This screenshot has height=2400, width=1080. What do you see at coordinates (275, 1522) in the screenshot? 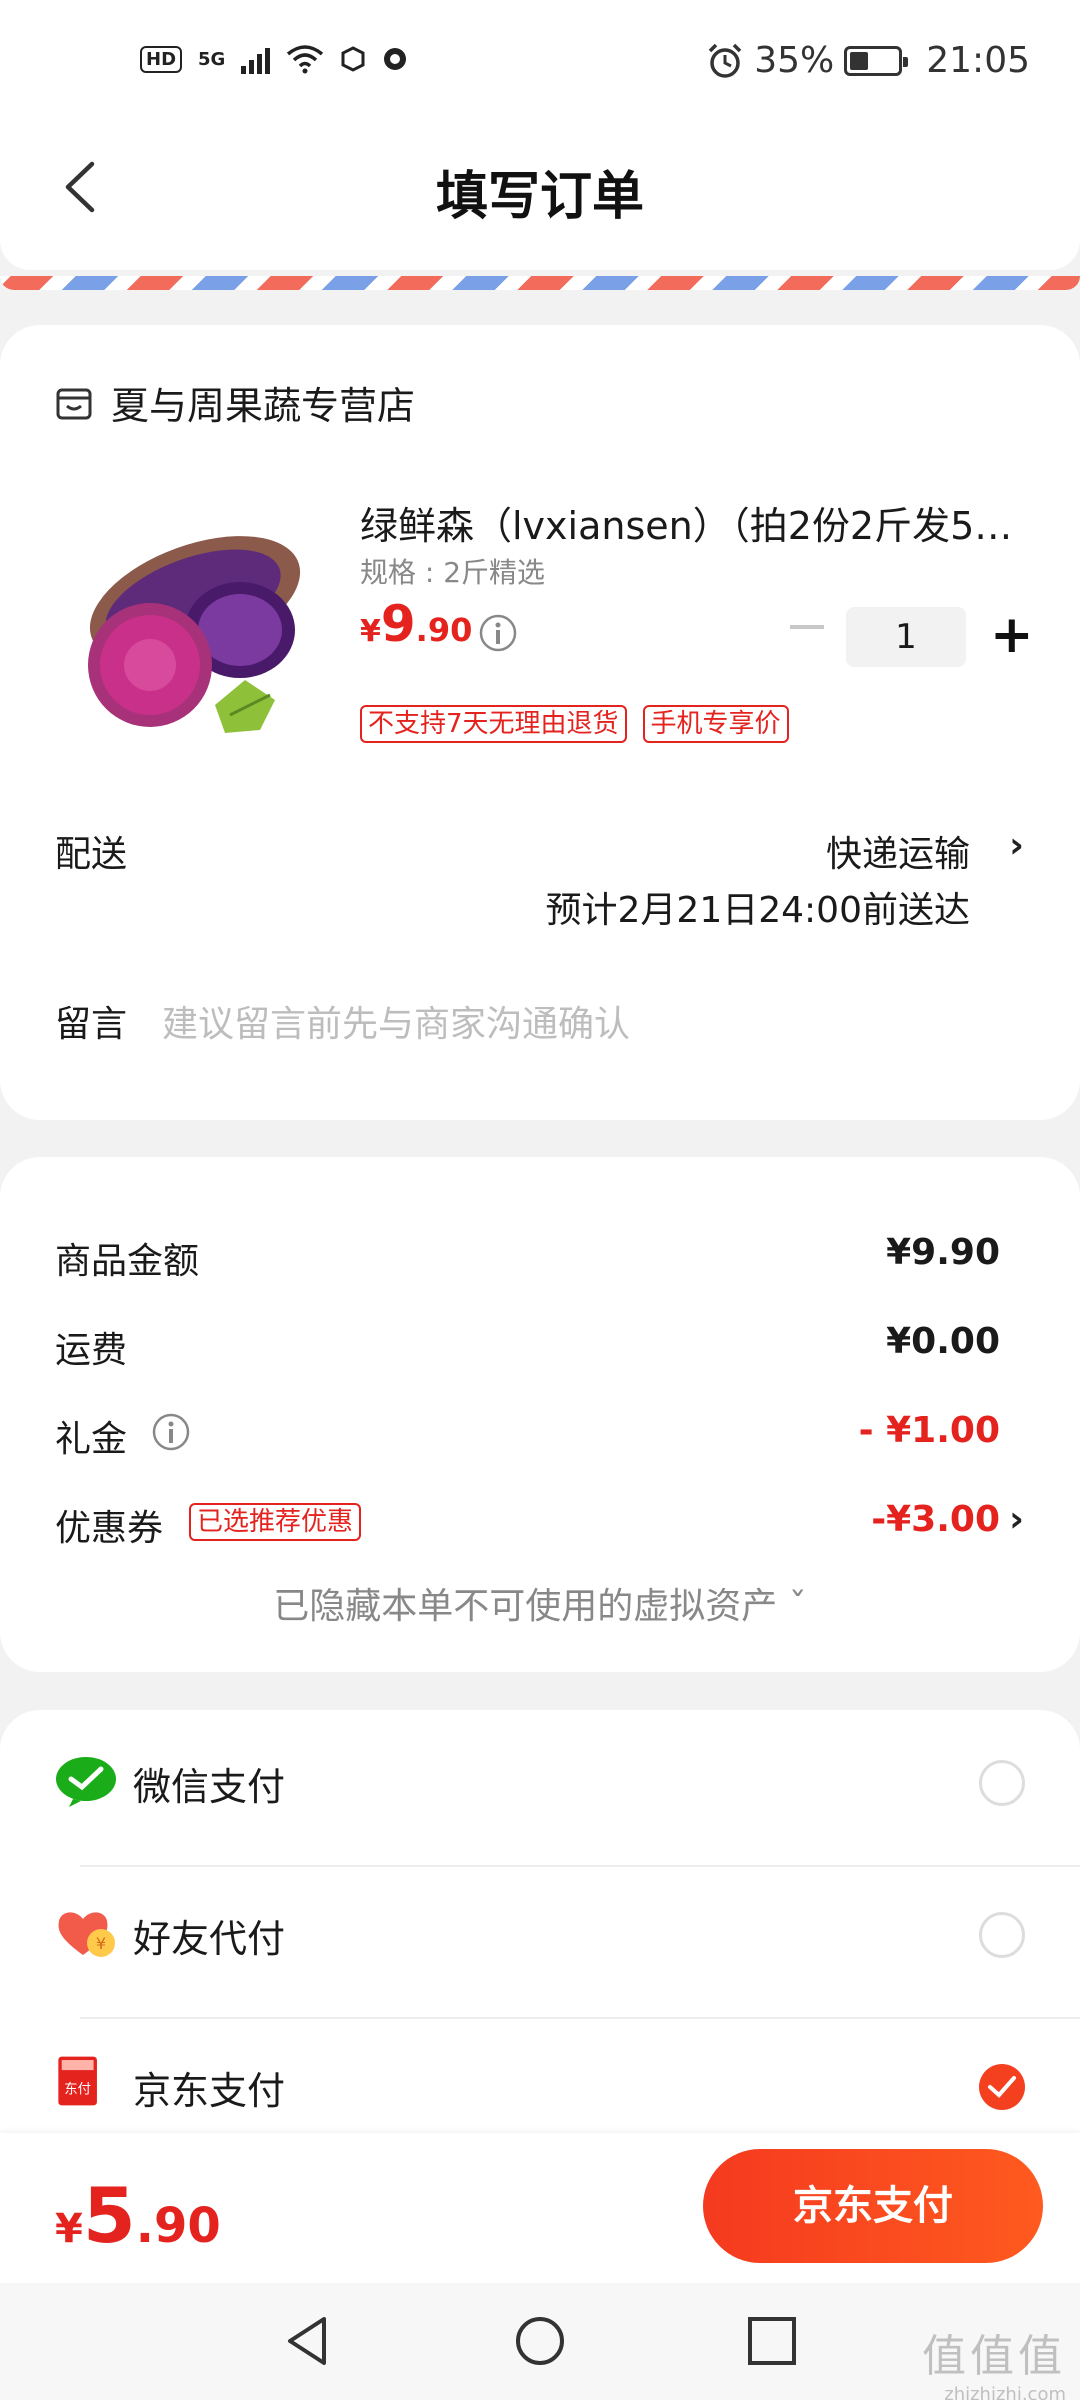
I see `coupon-tag: 已选推荐优惠` at bounding box center [275, 1522].